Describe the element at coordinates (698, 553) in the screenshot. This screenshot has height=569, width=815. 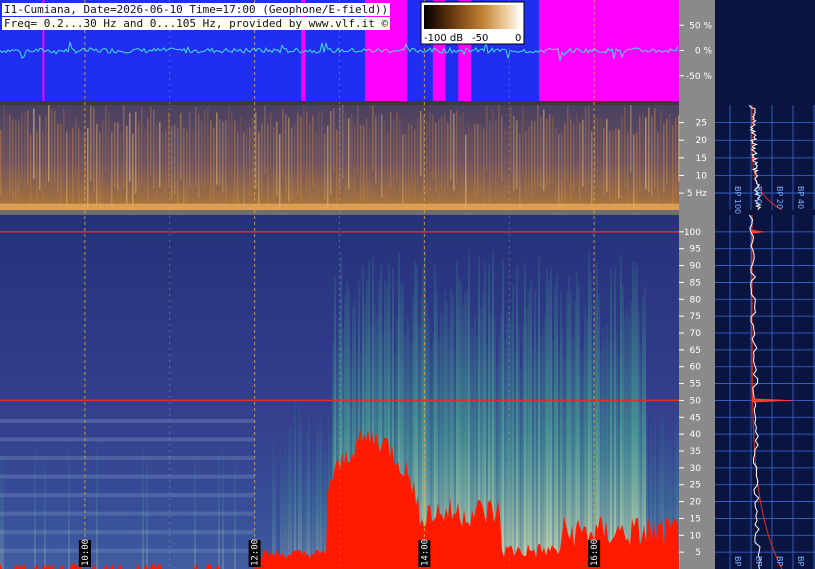
I see `spectrogram-tick-label: 5` at that location.